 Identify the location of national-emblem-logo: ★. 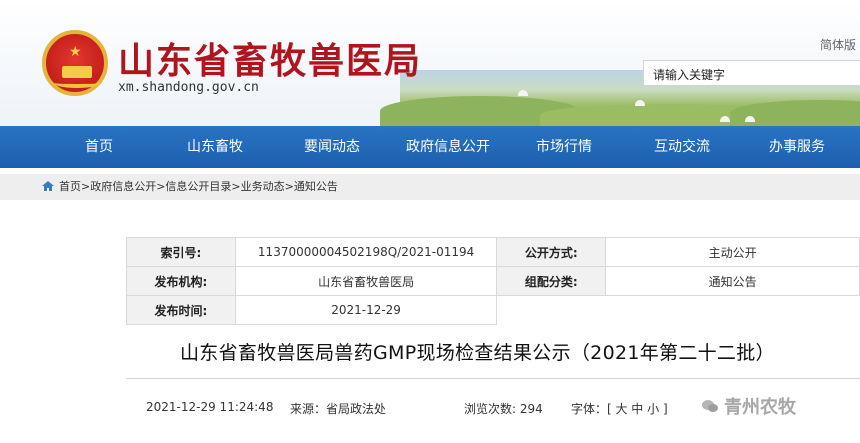
(75, 63).